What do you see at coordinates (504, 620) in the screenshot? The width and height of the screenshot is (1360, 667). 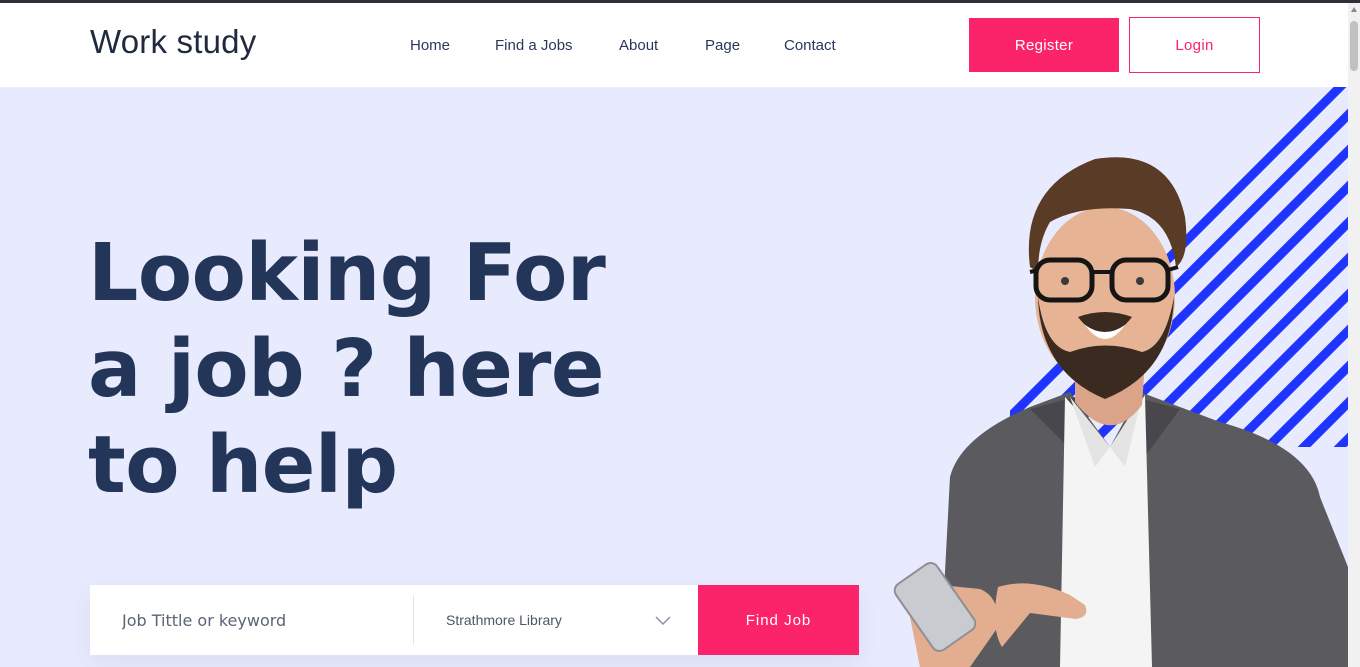 I see `location-select-value: Strathmore Library` at bounding box center [504, 620].